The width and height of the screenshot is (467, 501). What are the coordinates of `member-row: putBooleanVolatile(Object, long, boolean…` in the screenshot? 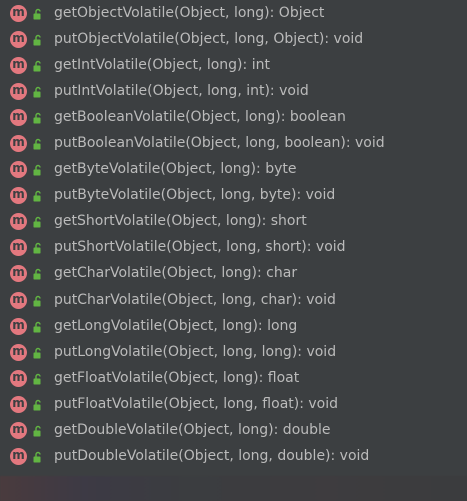 It's located at (233, 143).